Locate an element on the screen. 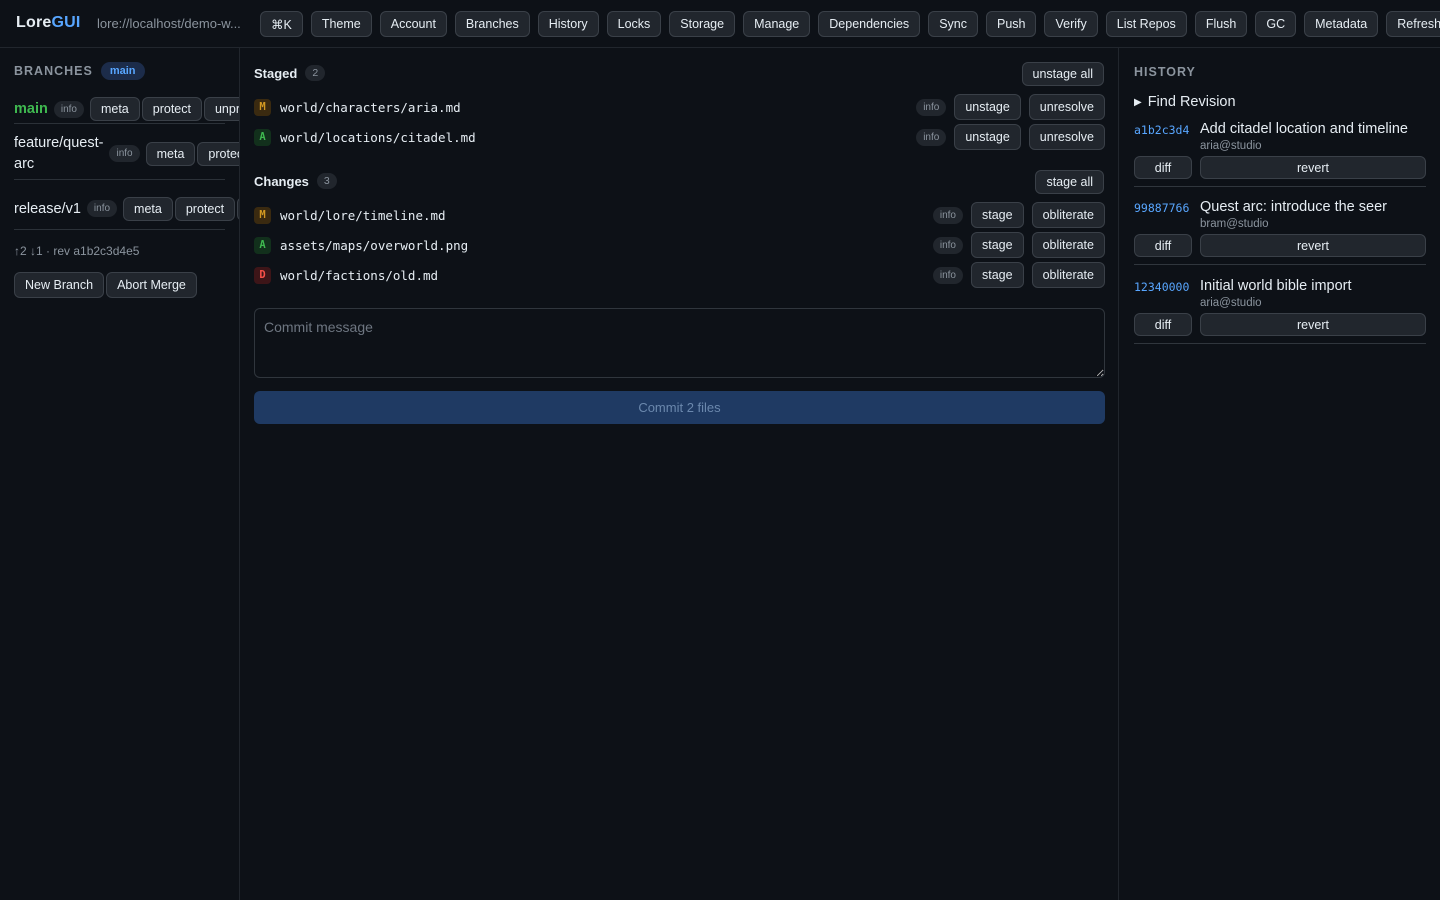  branch-row-release-v1: release/v1 info meta protect ur is located at coordinates (126, 209).